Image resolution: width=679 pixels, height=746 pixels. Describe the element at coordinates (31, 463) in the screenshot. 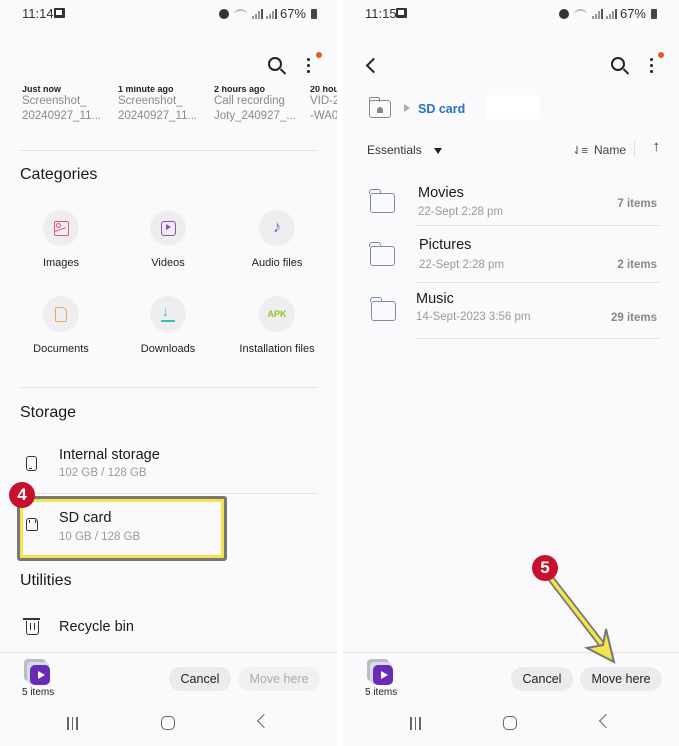

I see `phone-icon` at that location.